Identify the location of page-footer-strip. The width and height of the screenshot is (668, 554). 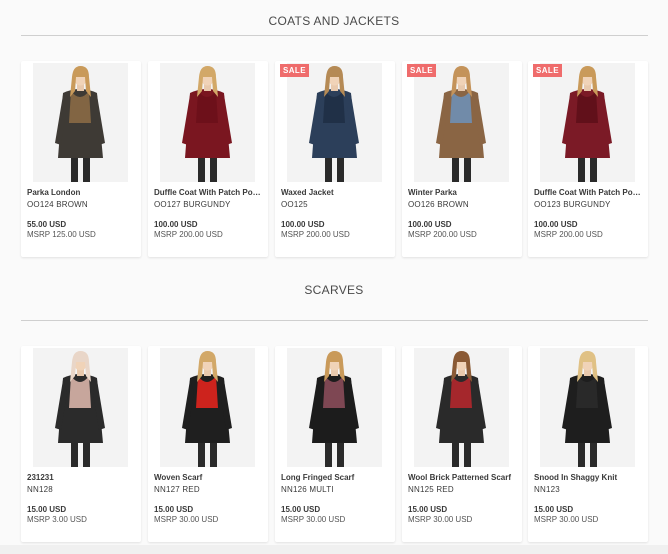
(334, 549).